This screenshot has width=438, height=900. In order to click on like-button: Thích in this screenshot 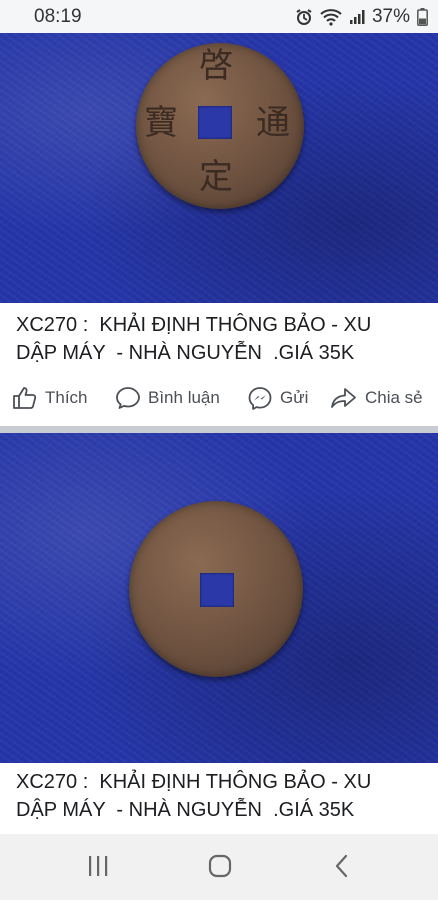, I will do `click(50, 398)`.